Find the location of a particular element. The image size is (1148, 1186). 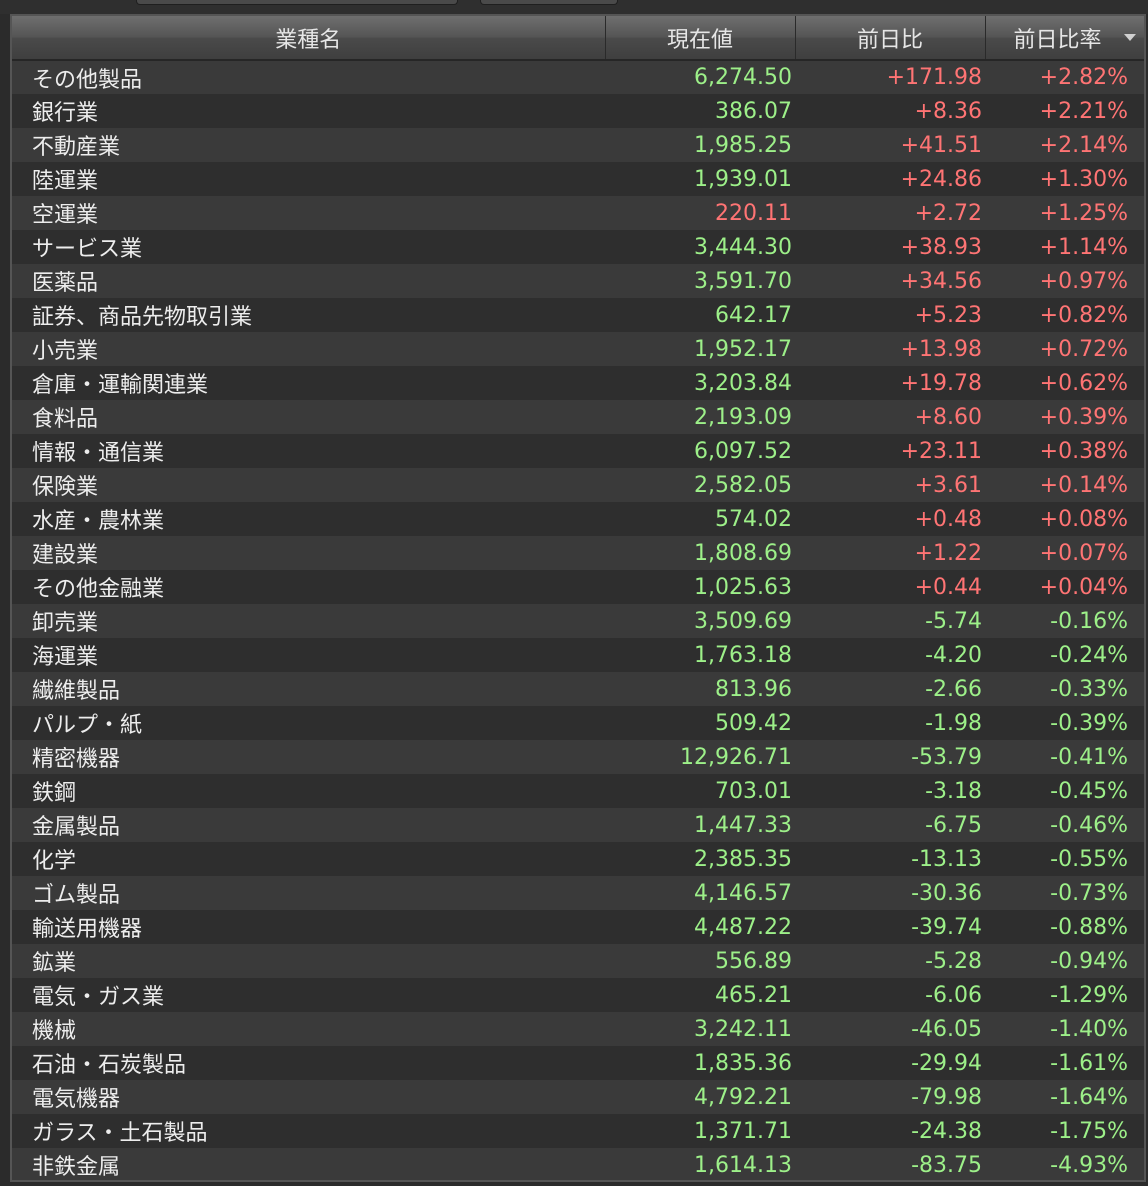

change-cell: -30.36 is located at coordinates (890, 893).